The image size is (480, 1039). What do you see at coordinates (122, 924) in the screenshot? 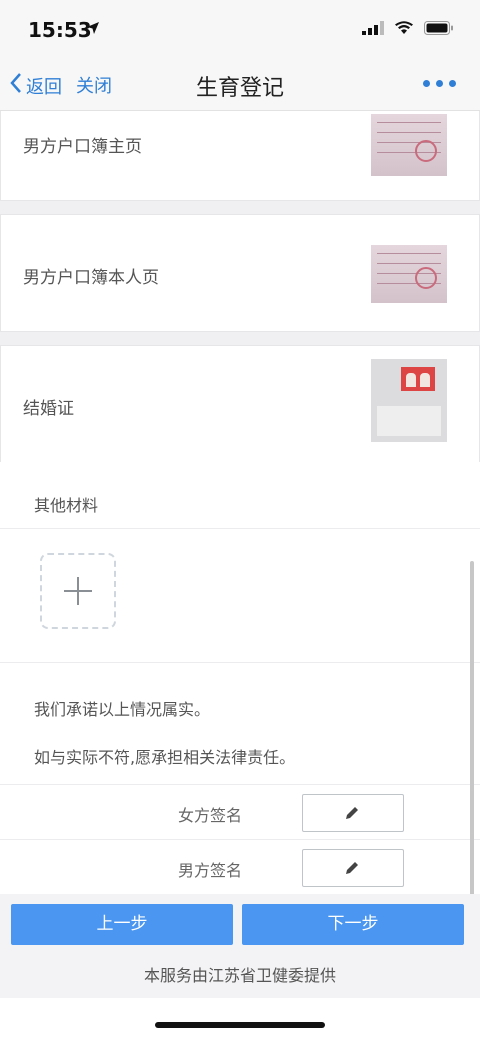
I see `previous-step-button: 上一步` at bounding box center [122, 924].